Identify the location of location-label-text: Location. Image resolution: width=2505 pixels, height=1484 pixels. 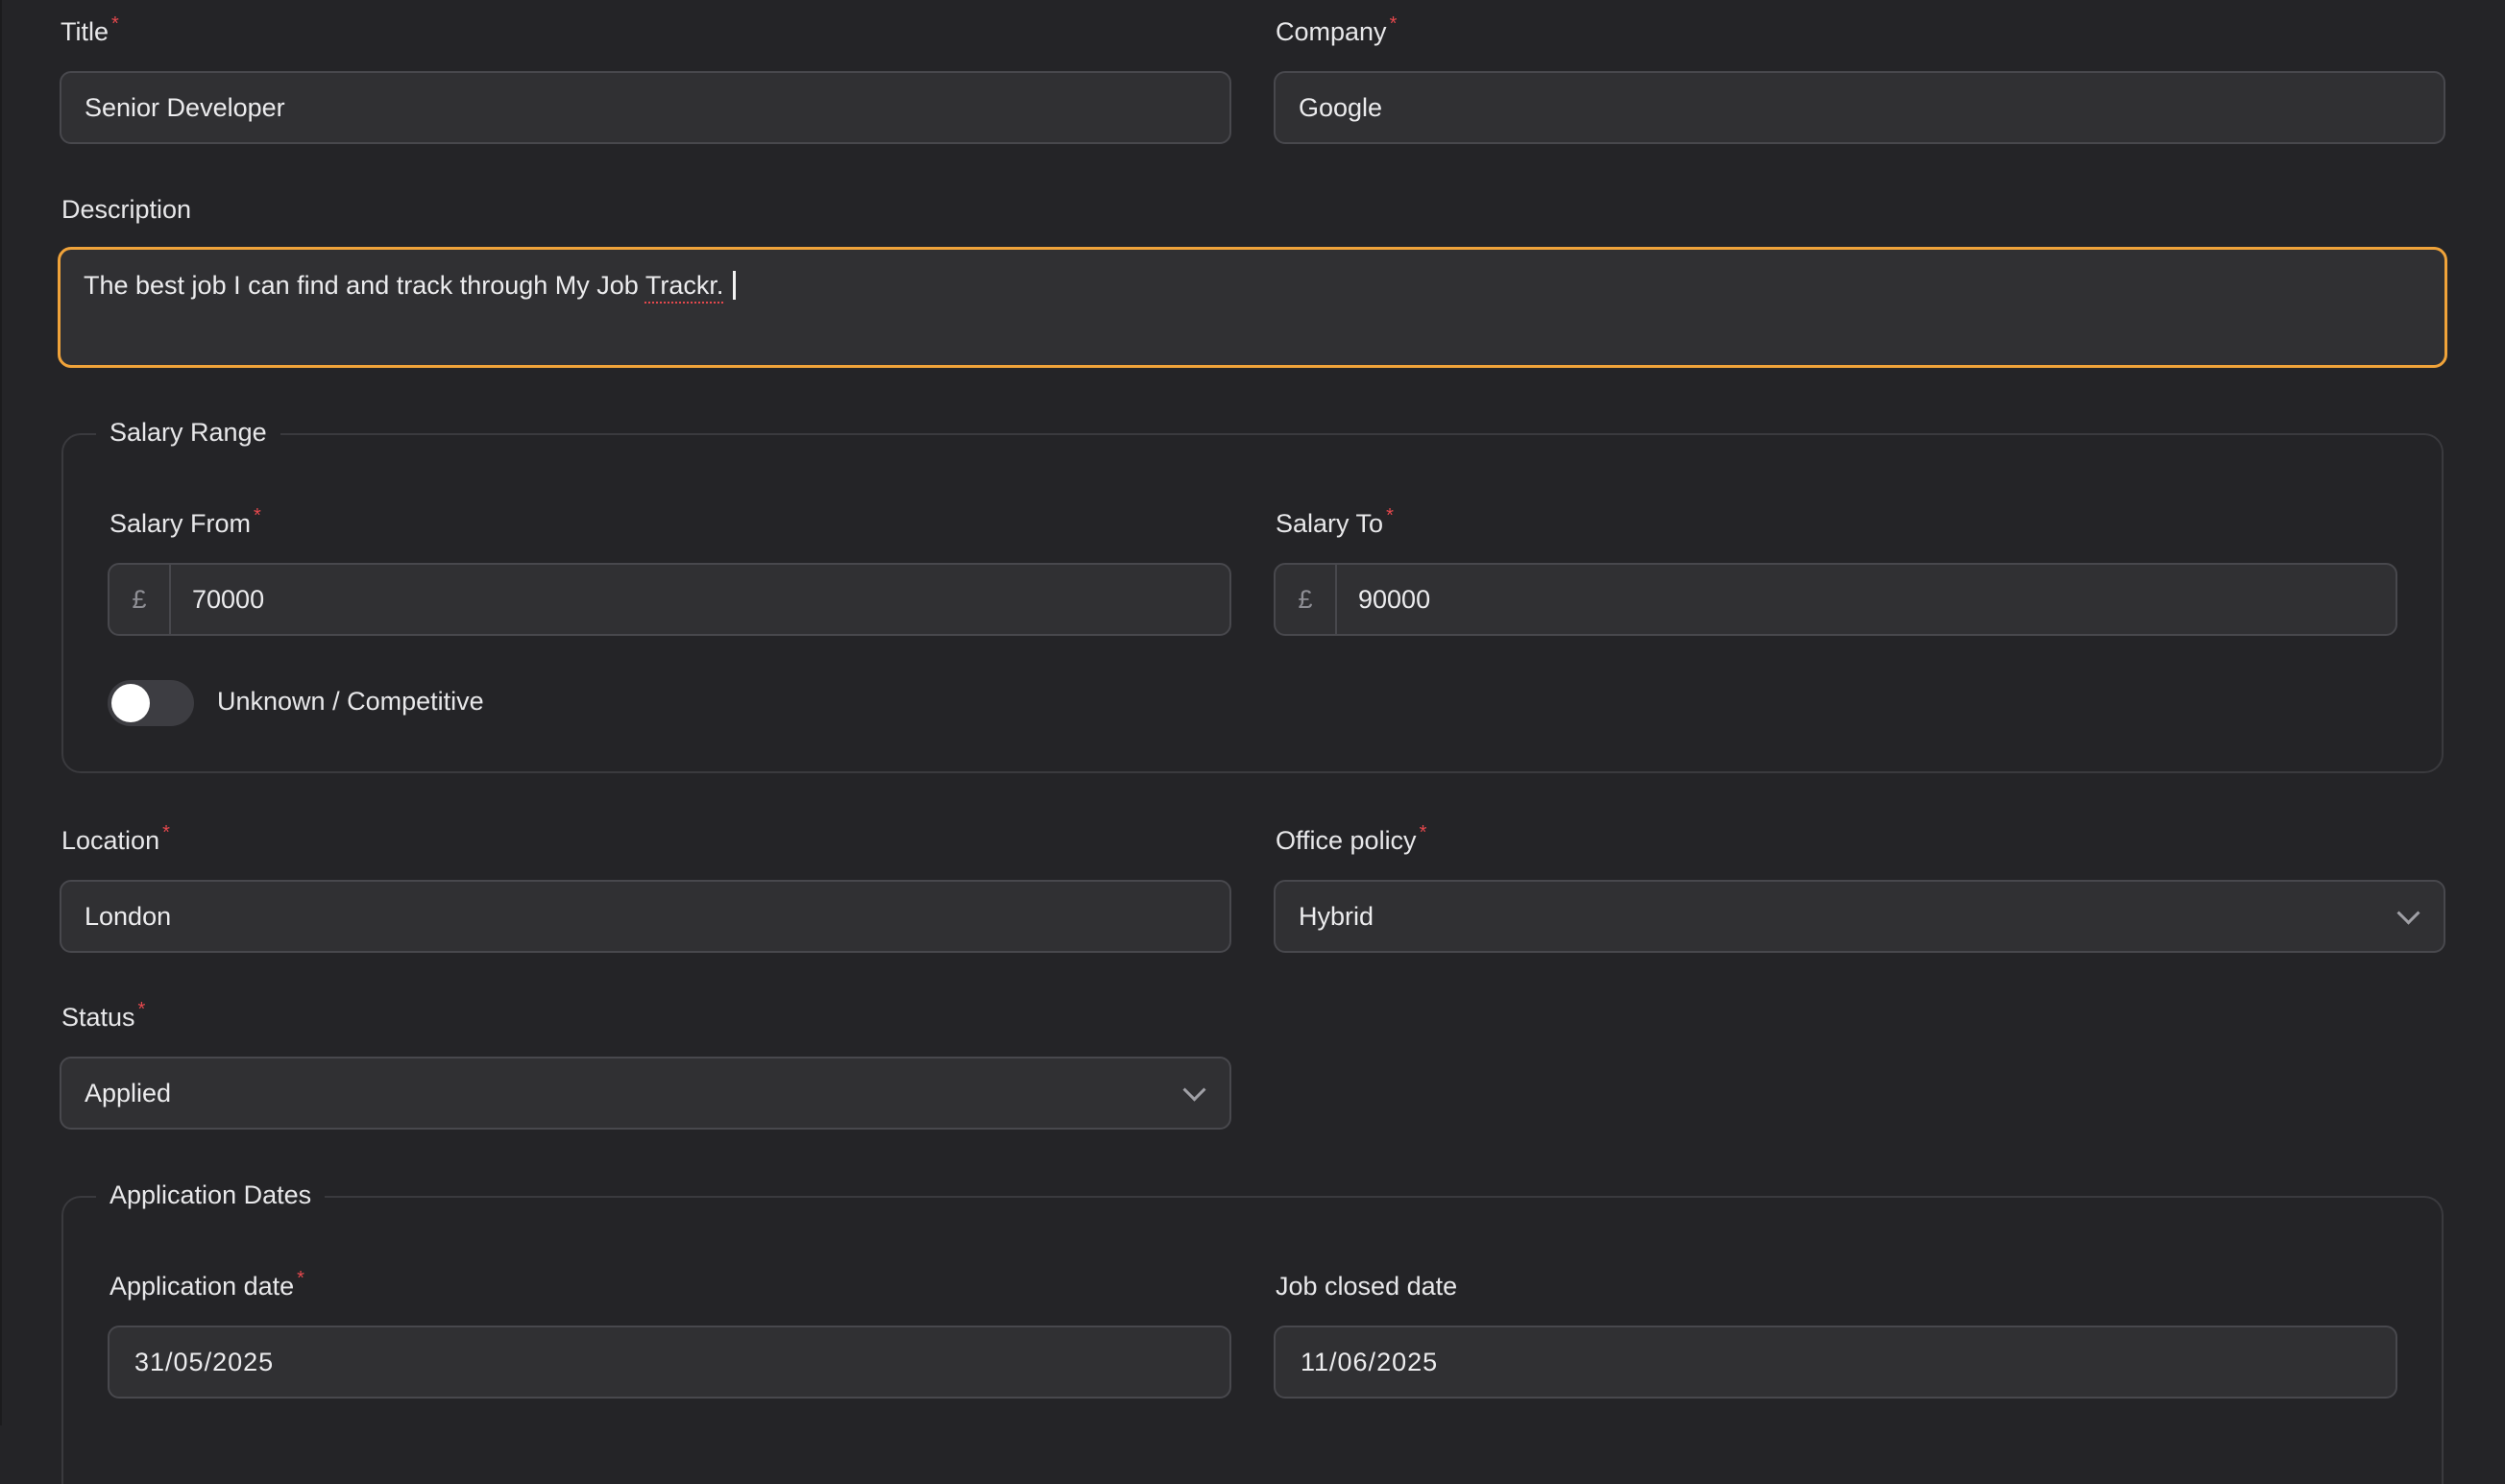
(110, 840).